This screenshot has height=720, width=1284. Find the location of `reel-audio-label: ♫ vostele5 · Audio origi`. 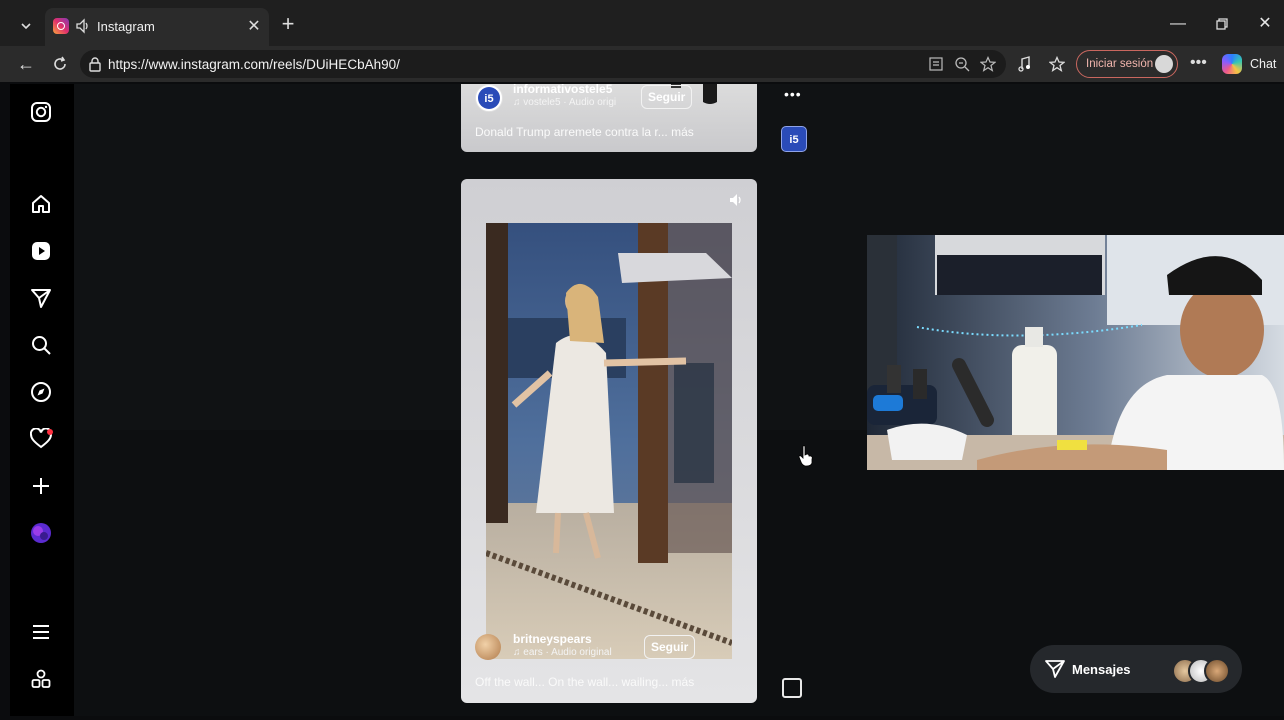

reel-audio-label: ♫ vostele5 · Audio origi is located at coordinates (564, 102).